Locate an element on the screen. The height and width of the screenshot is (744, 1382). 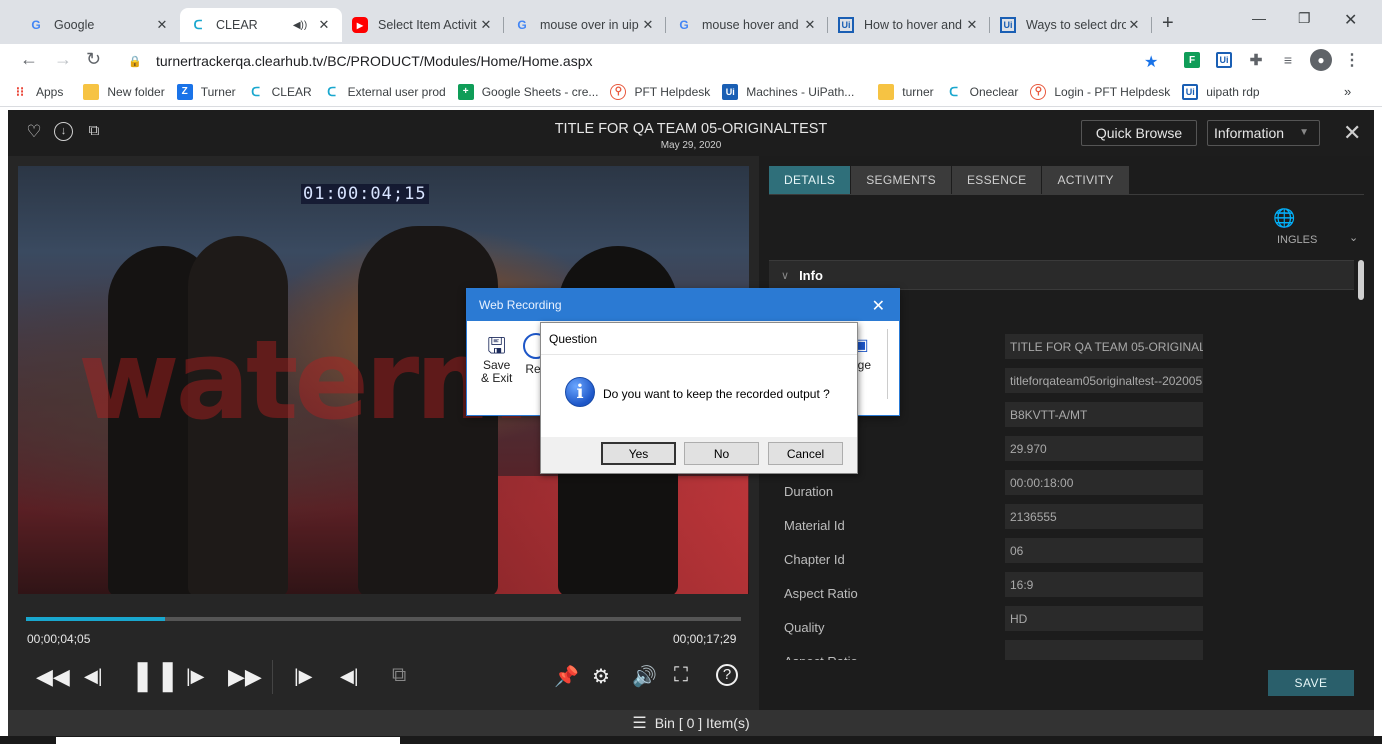
field-filename: titleforqateam05originaltest--202005 is located at coordinates (1104, 380).